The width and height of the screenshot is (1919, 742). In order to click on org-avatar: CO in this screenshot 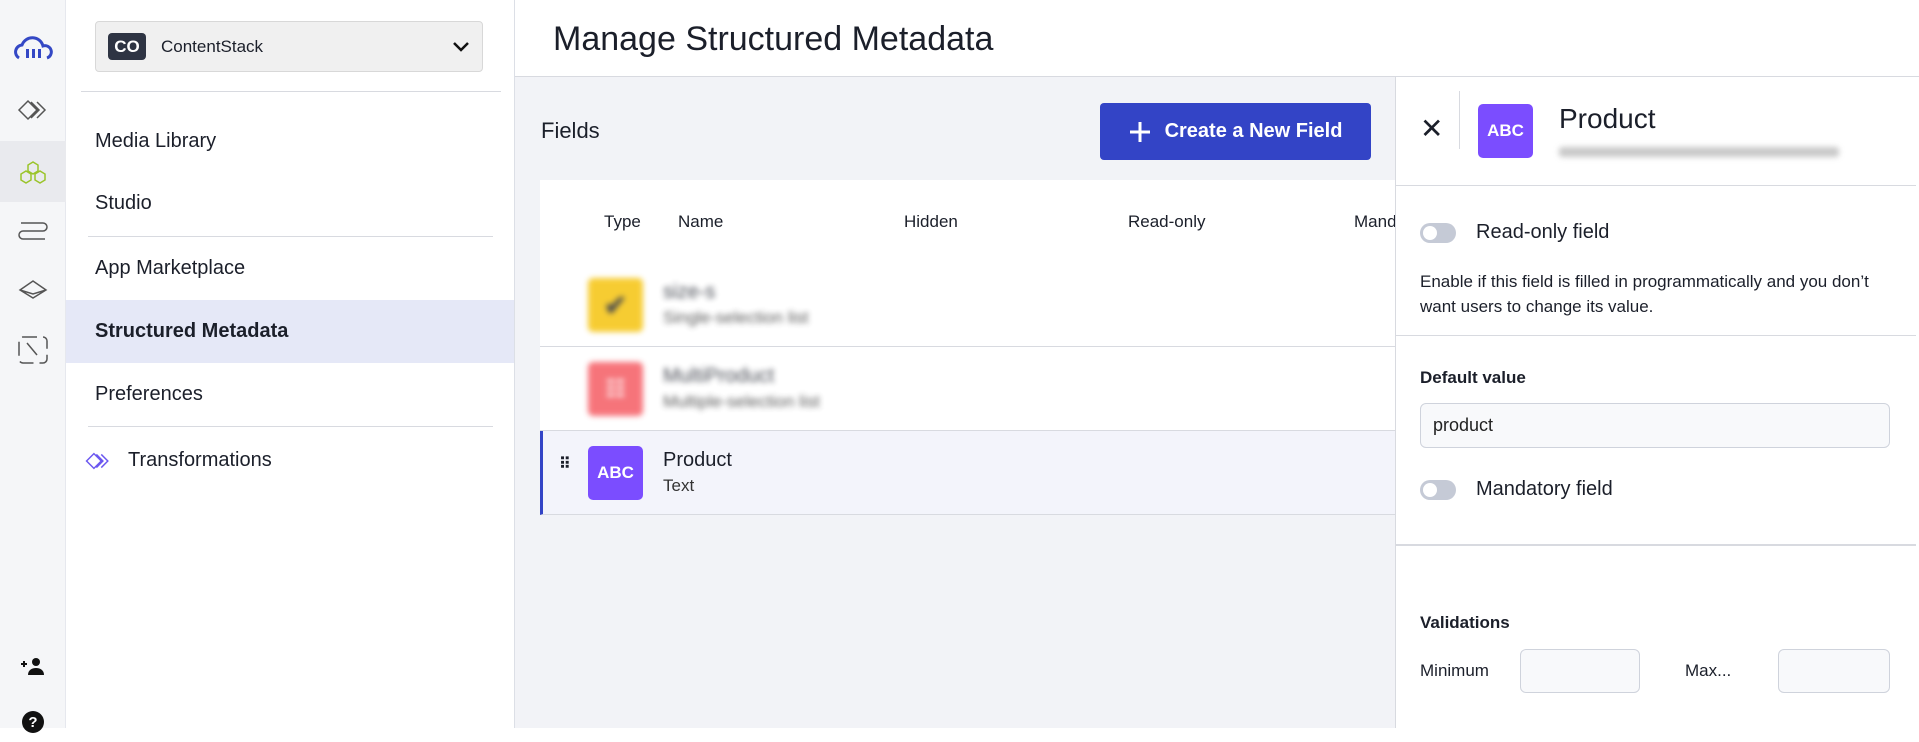, I will do `click(127, 46)`.